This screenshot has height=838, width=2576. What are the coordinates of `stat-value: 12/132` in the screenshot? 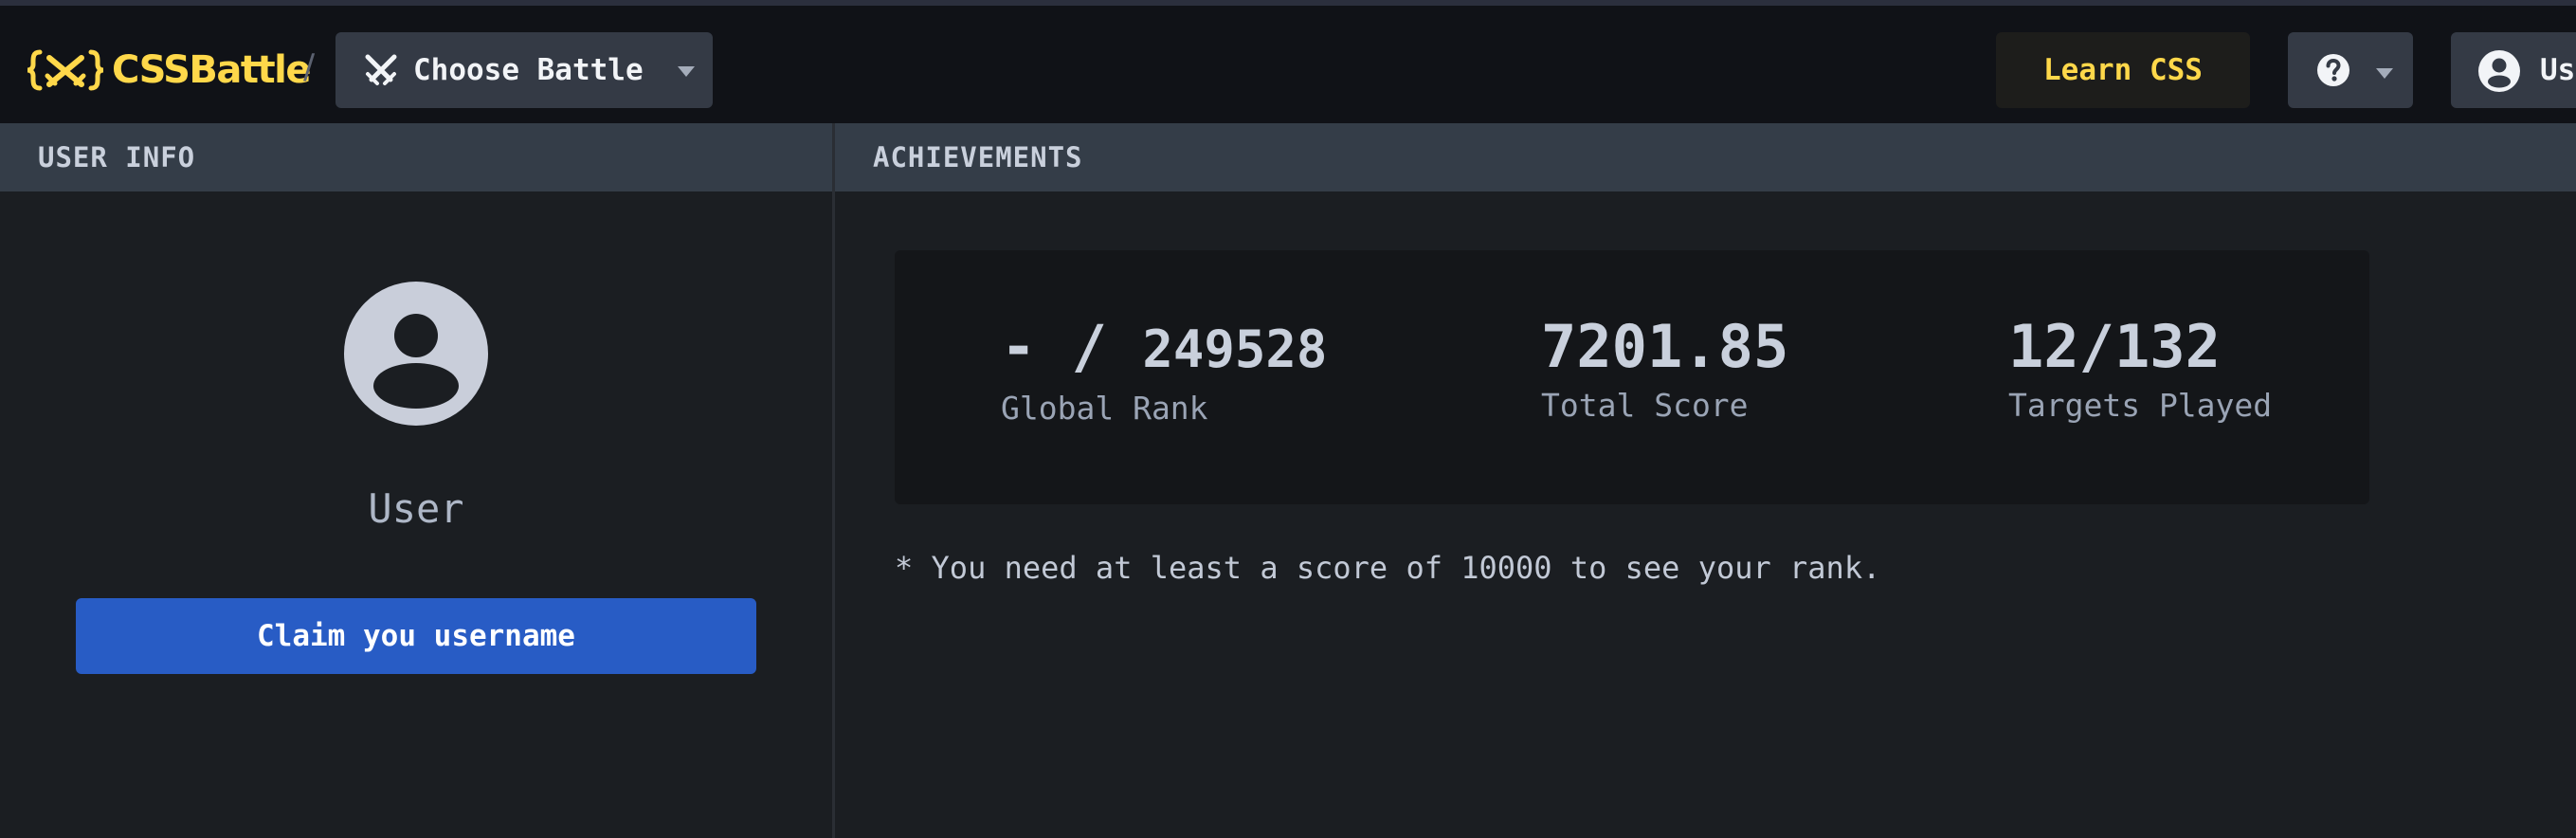 It's located at (2114, 346).